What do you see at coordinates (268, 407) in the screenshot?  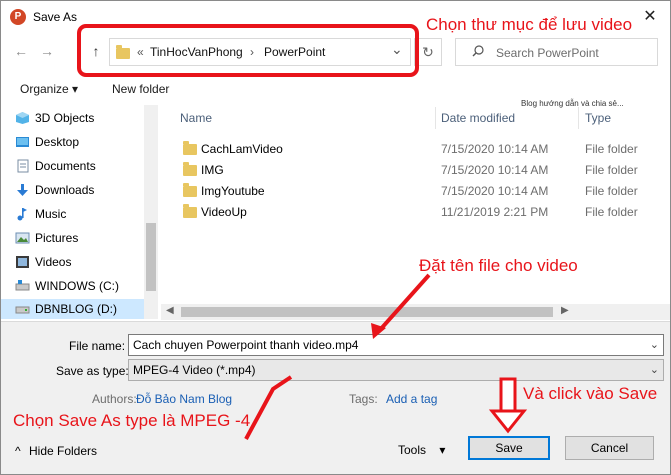 I see `arrow-to-save-type` at bounding box center [268, 407].